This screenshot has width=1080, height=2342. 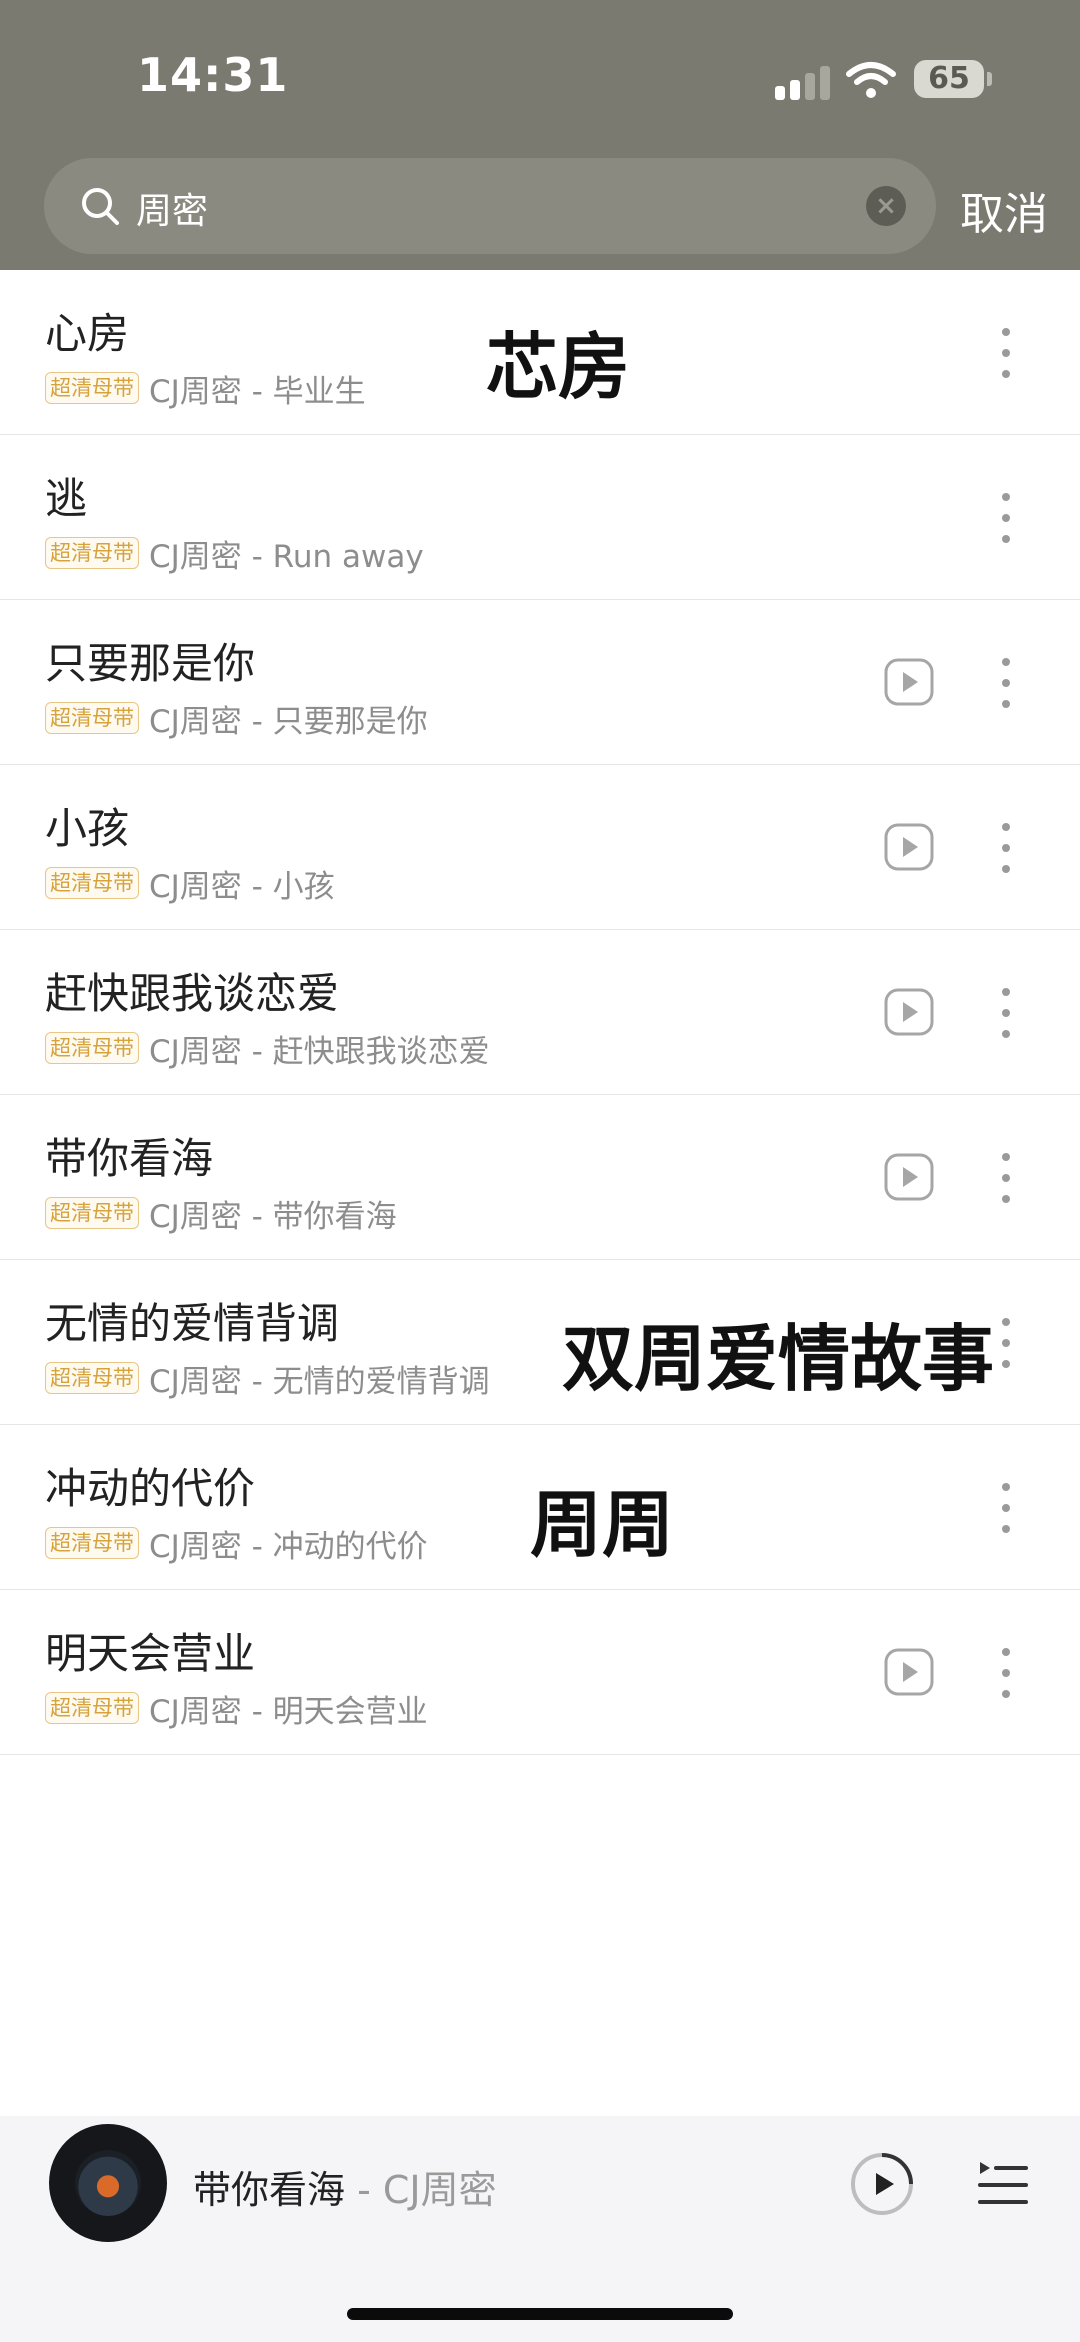 I want to click on song-artist-album: CJ周密 - 冲动的代价, so click(x=288, y=1546).